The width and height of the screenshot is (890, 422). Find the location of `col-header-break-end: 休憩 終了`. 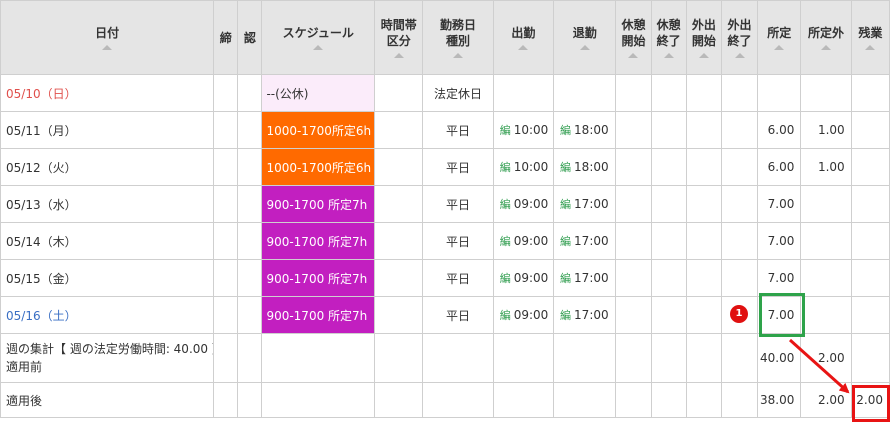

col-header-break-end: 休憩 終了 is located at coordinates (668, 37).